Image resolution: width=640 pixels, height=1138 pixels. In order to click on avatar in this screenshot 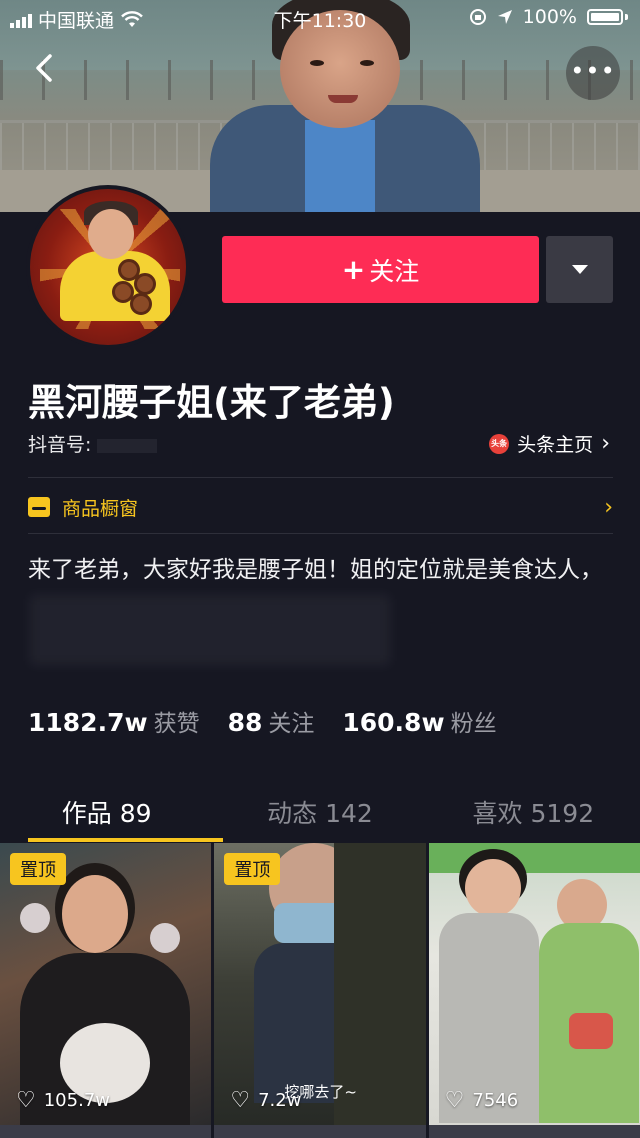, I will do `click(108, 267)`.